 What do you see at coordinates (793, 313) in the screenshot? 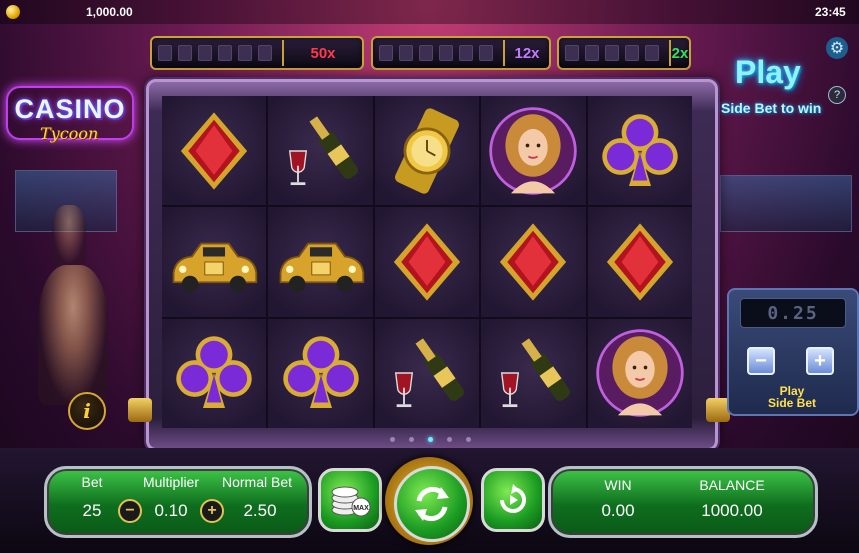
I see `side-bet-value-display: 0.25` at bounding box center [793, 313].